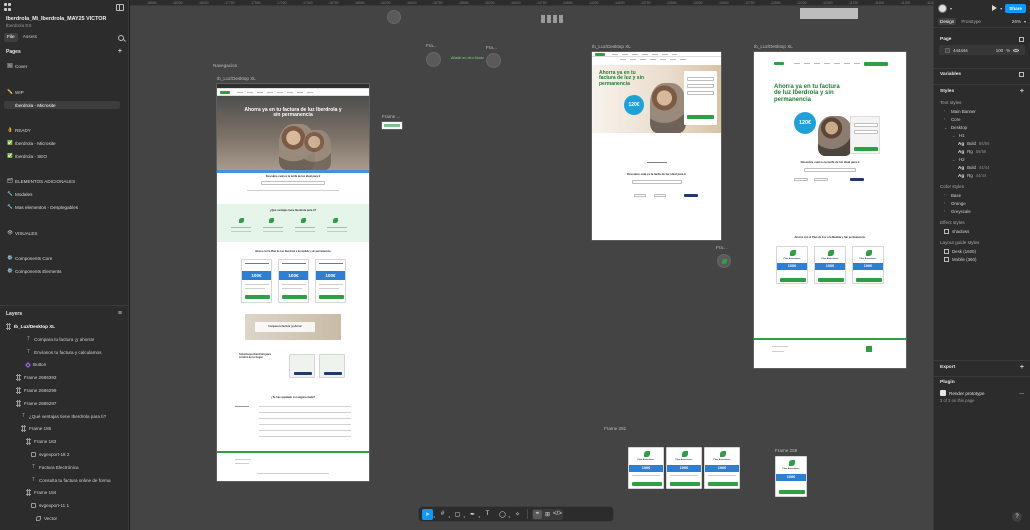 This screenshot has width=1030, height=530. Describe the element at coordinates (62, 326) in the screenshot. I see `layer-item: Ib_Luz/Desktop XL` at that location.